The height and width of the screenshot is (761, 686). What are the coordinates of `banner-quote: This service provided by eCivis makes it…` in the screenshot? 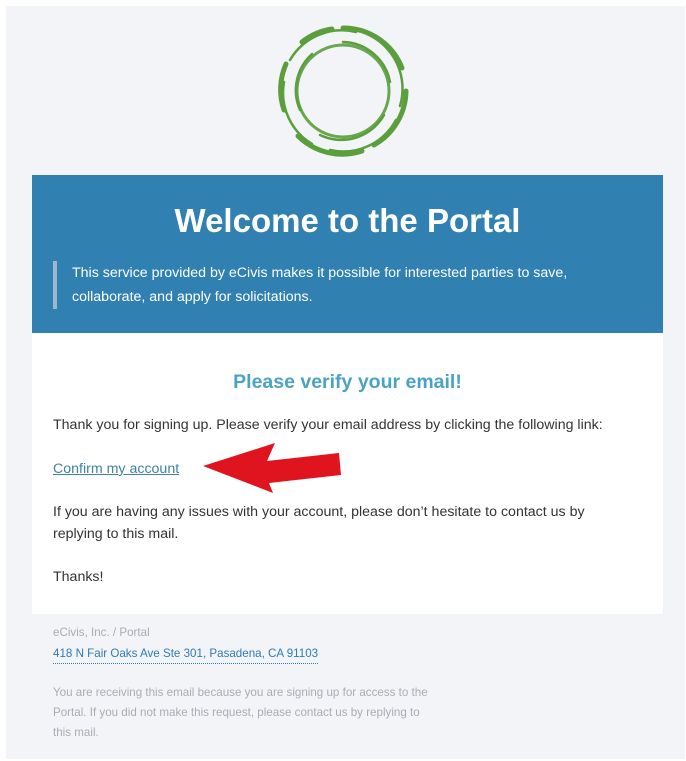 It's located at (342, 285).